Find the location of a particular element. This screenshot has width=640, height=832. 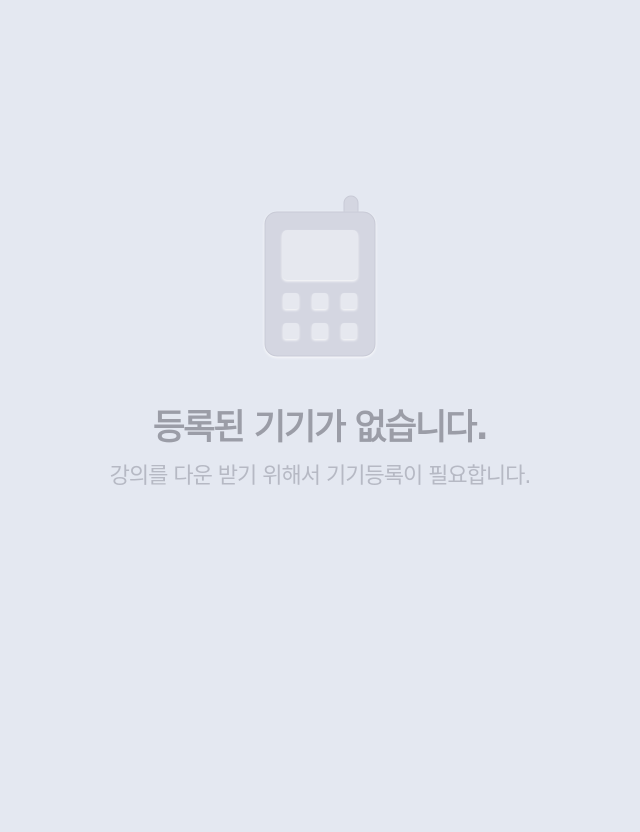

empty-state-subtitle: 강의를 다운 받기 위해서 기기등록이 필요합니다. is located at coordinates (320, 476).